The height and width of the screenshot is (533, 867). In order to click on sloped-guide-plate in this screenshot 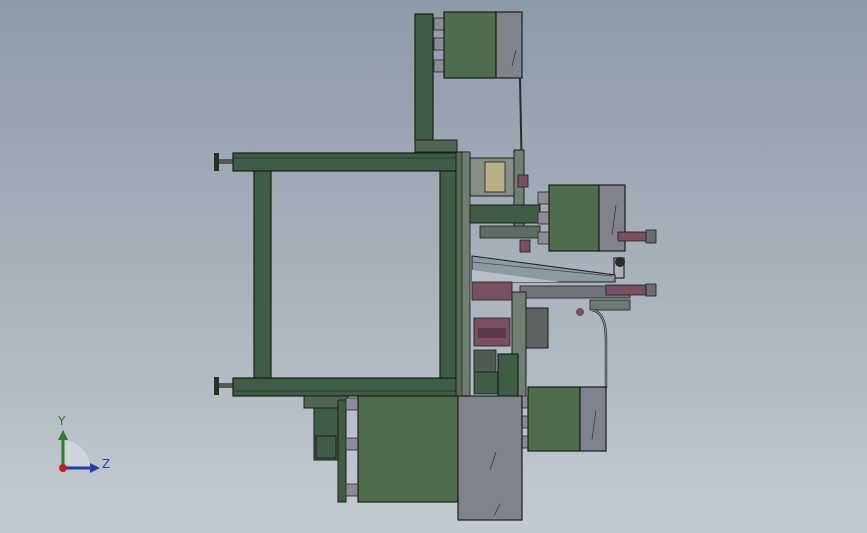, I will do `click(543, 269)`.